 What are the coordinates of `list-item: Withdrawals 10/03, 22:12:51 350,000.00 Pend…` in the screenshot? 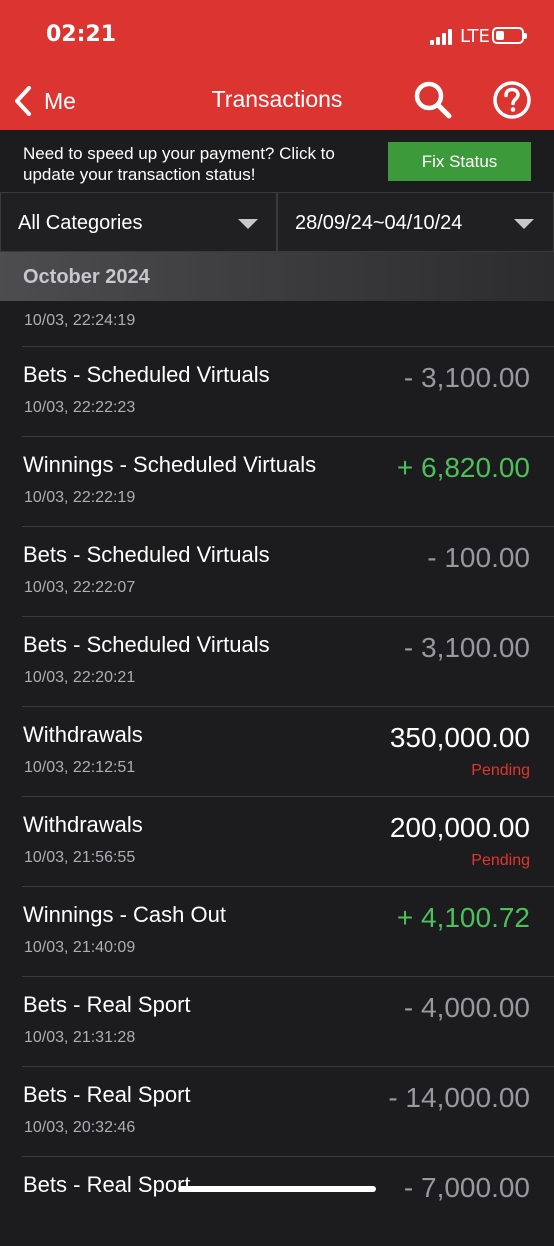 It's located at (288, 751).